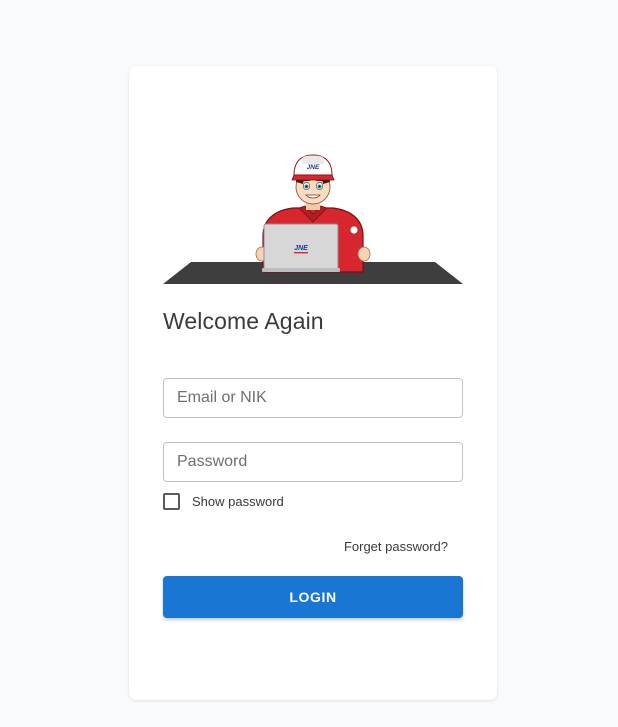 This screenshot has height=727, width=618. What do you see at coordinates (243, 321) in the screenshot?
I see `page-title: Welcome Again` at bounding box center [243, 321].